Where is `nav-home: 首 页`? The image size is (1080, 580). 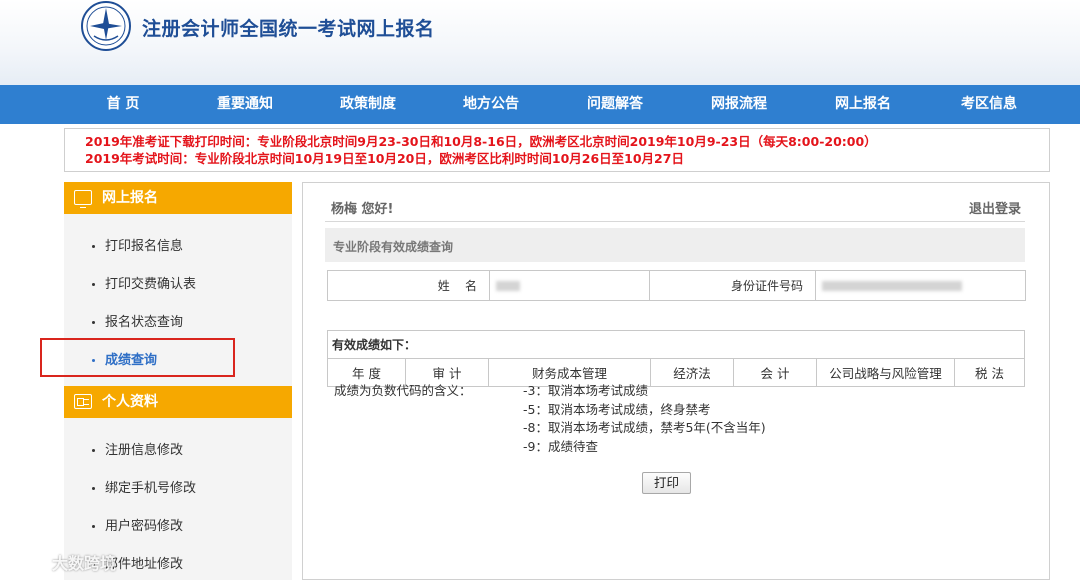
nav-home: 首 页 is located at coordinates (123, 104).